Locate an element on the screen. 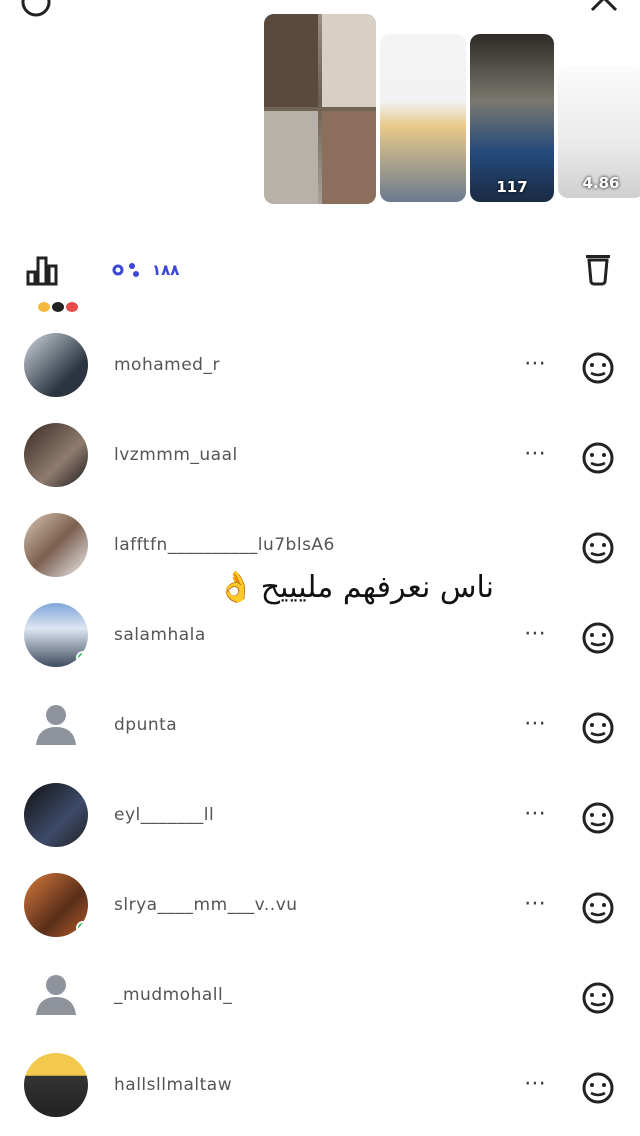 This screenshot has width=640, height=1136. viewers-count-button: ١٨٨ is located at coordinates (143, 270).